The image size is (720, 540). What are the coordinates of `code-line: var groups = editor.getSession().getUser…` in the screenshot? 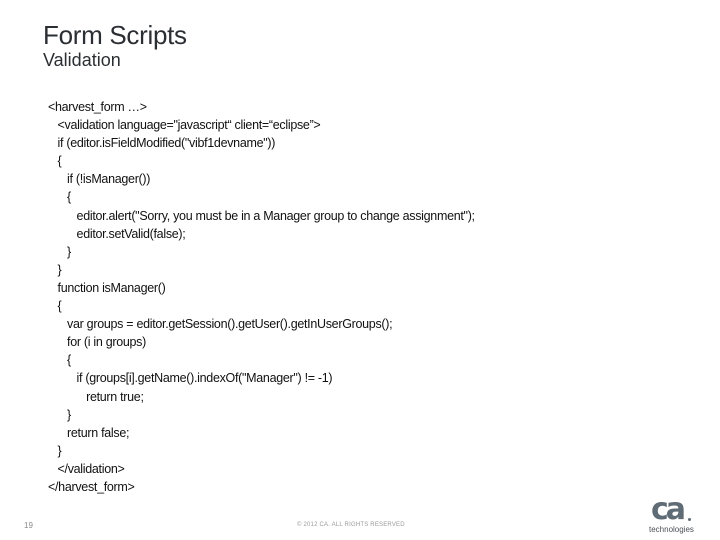 It's located at (220, 324).